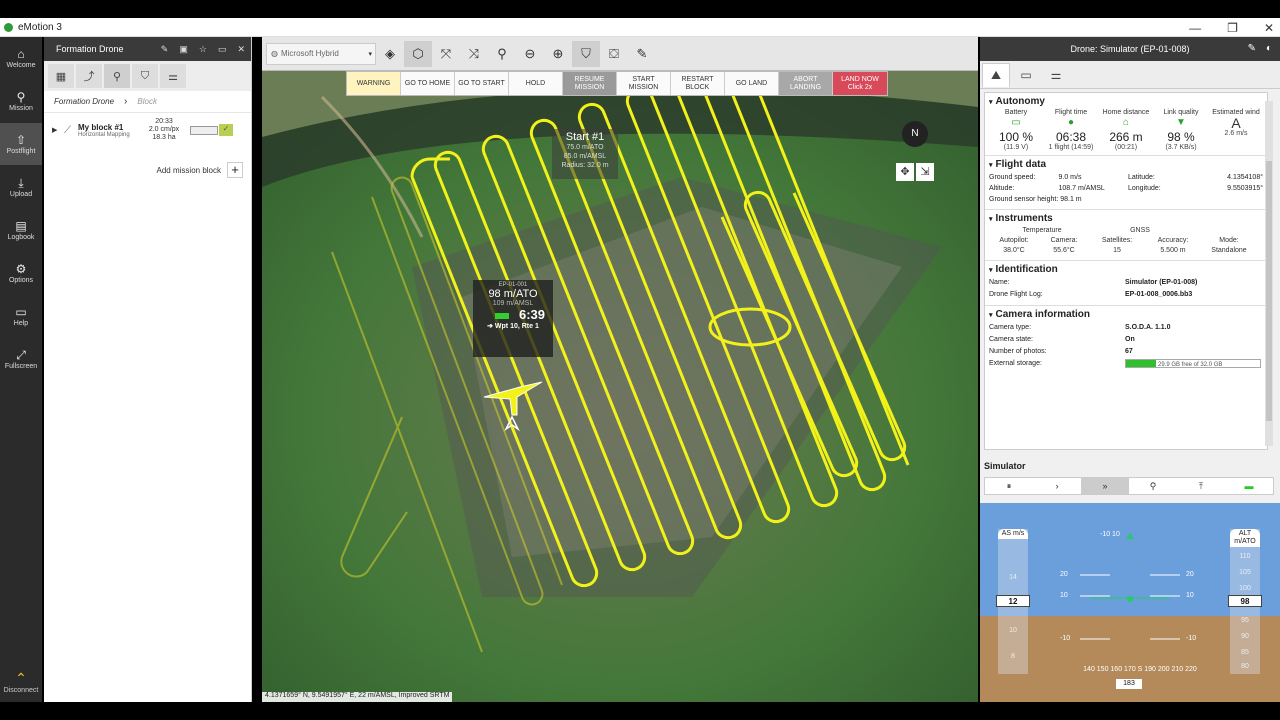 Image resolution: width=1280 pixels, height=720 pixels. What do you see at coordinates (1105, 486) in the screenshot?
I see `fast-forward-icon: »` at bounding box center [1105, 486].